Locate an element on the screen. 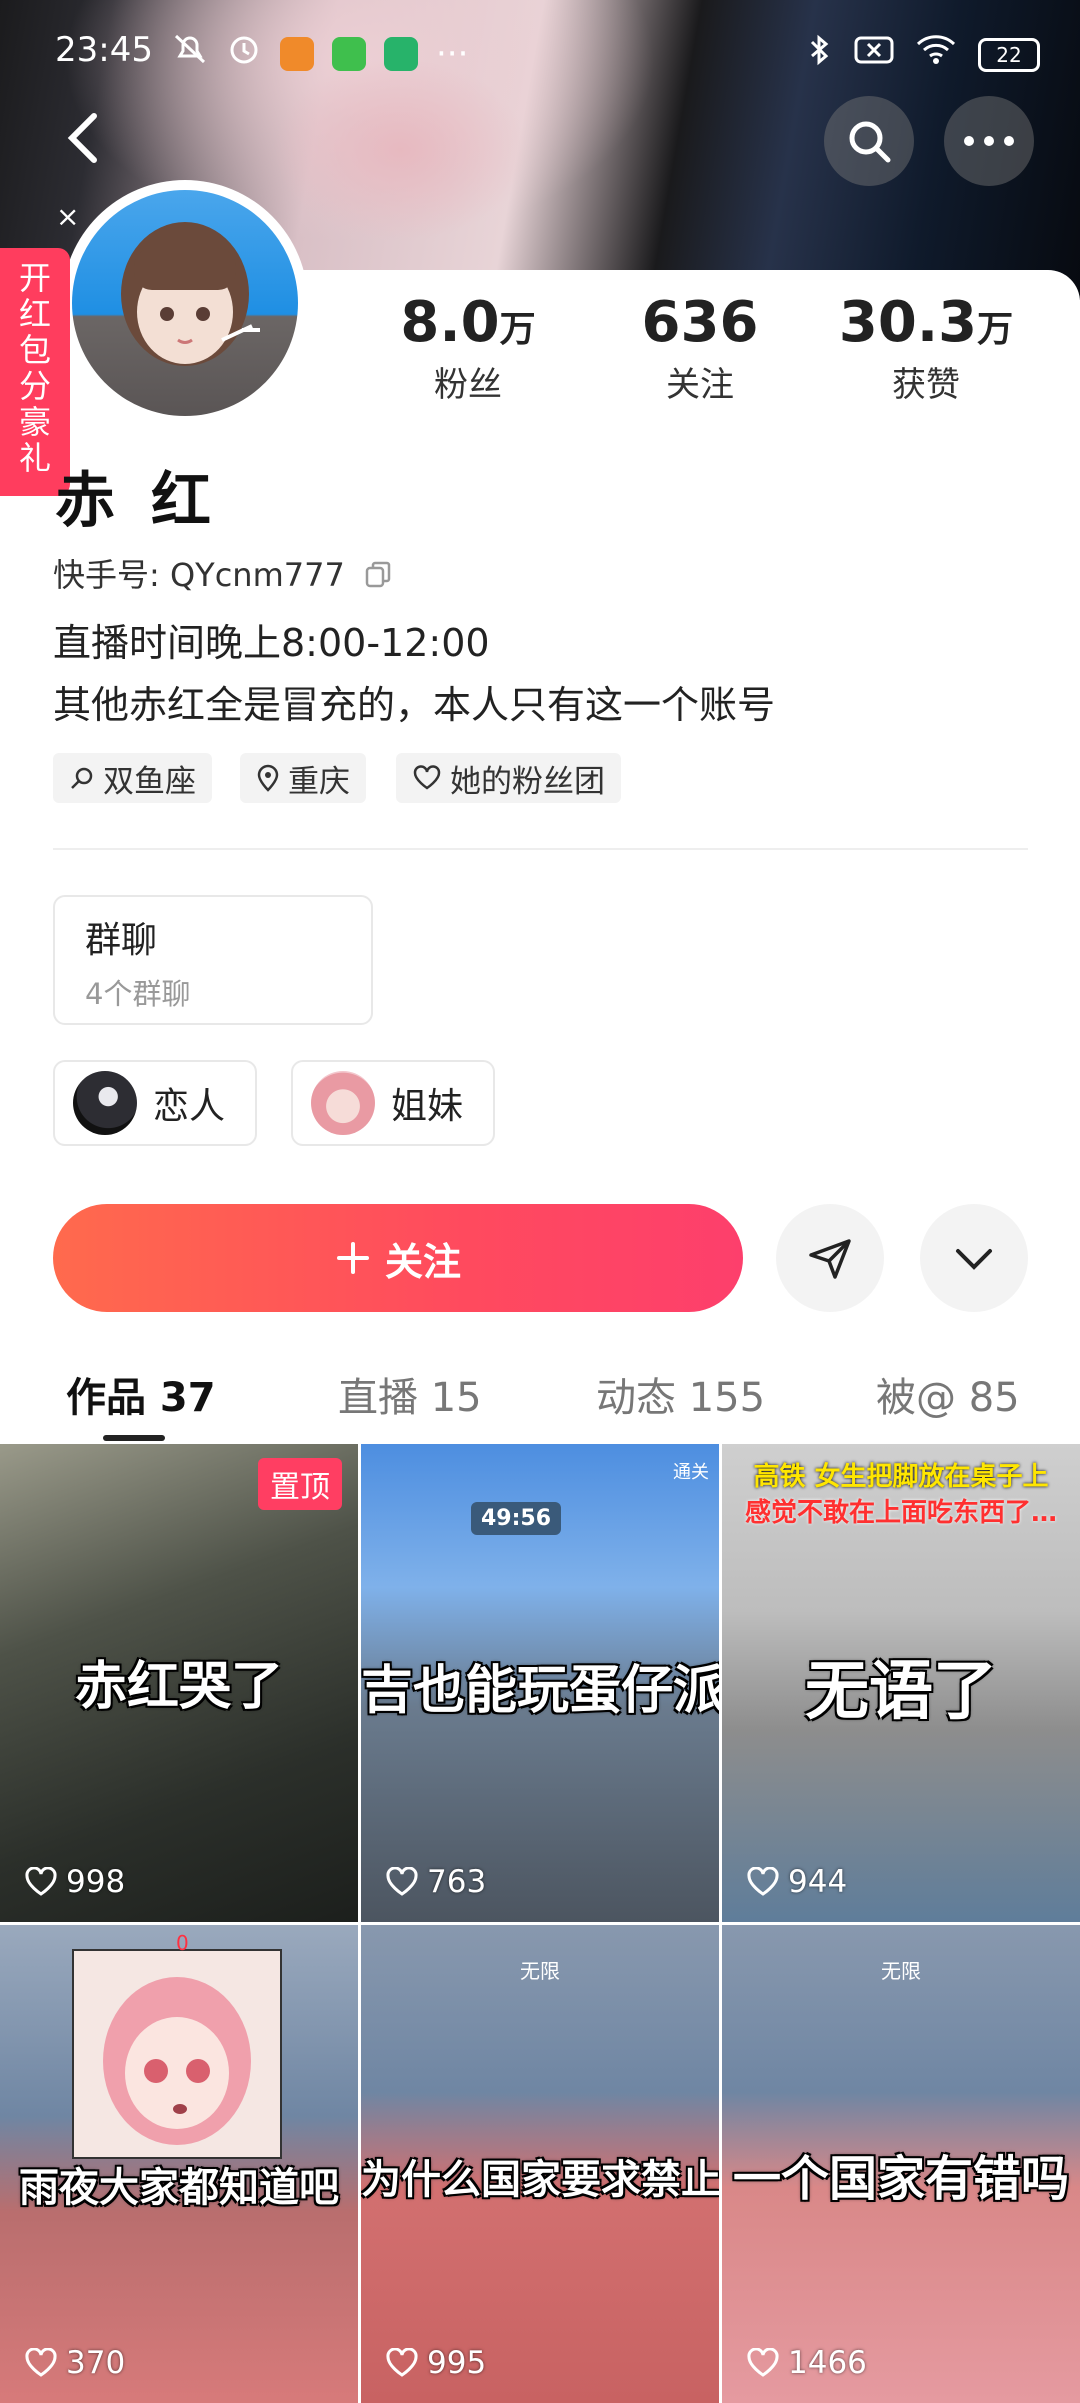  bio-line-2: 其他赤红全是冒充的，本人只有这一个账号 is located at coordinates (414, 705).